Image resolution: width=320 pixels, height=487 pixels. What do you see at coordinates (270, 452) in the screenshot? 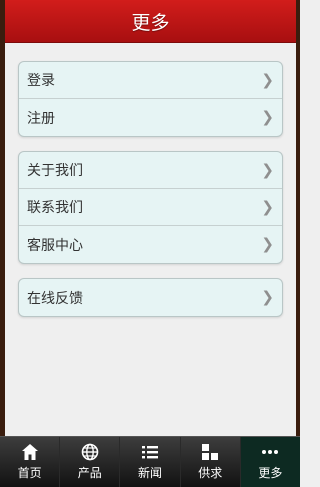
I see `more-dots-icon` at bounding box center [270, 452].